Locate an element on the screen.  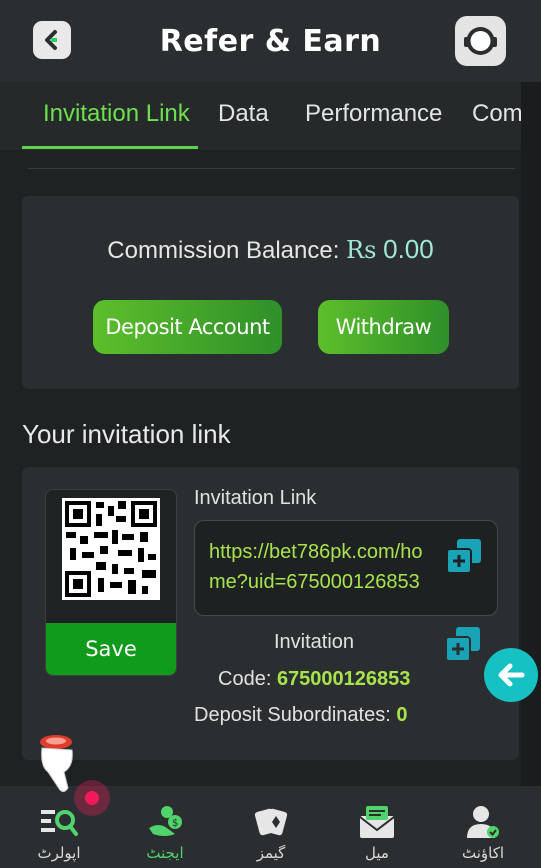
nav-label-promotions: اپولرٹ is located at coordinates (59, 853).